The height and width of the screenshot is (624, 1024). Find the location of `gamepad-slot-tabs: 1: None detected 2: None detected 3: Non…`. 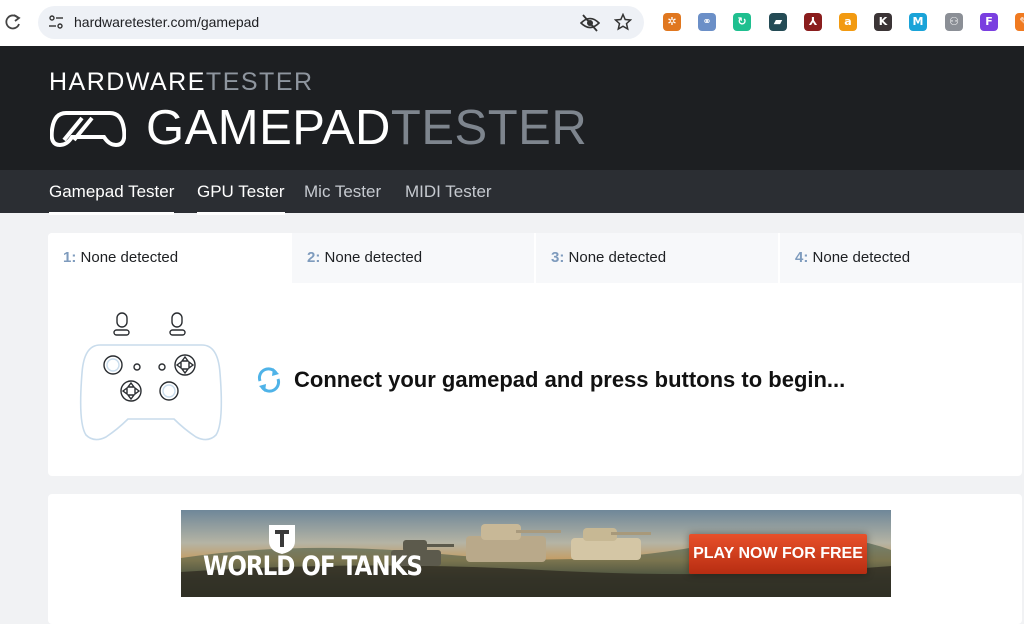

gamepad-slot-tabs: 1: None detected 2: None detected 3: Non… is located at coordinates (535, 258).